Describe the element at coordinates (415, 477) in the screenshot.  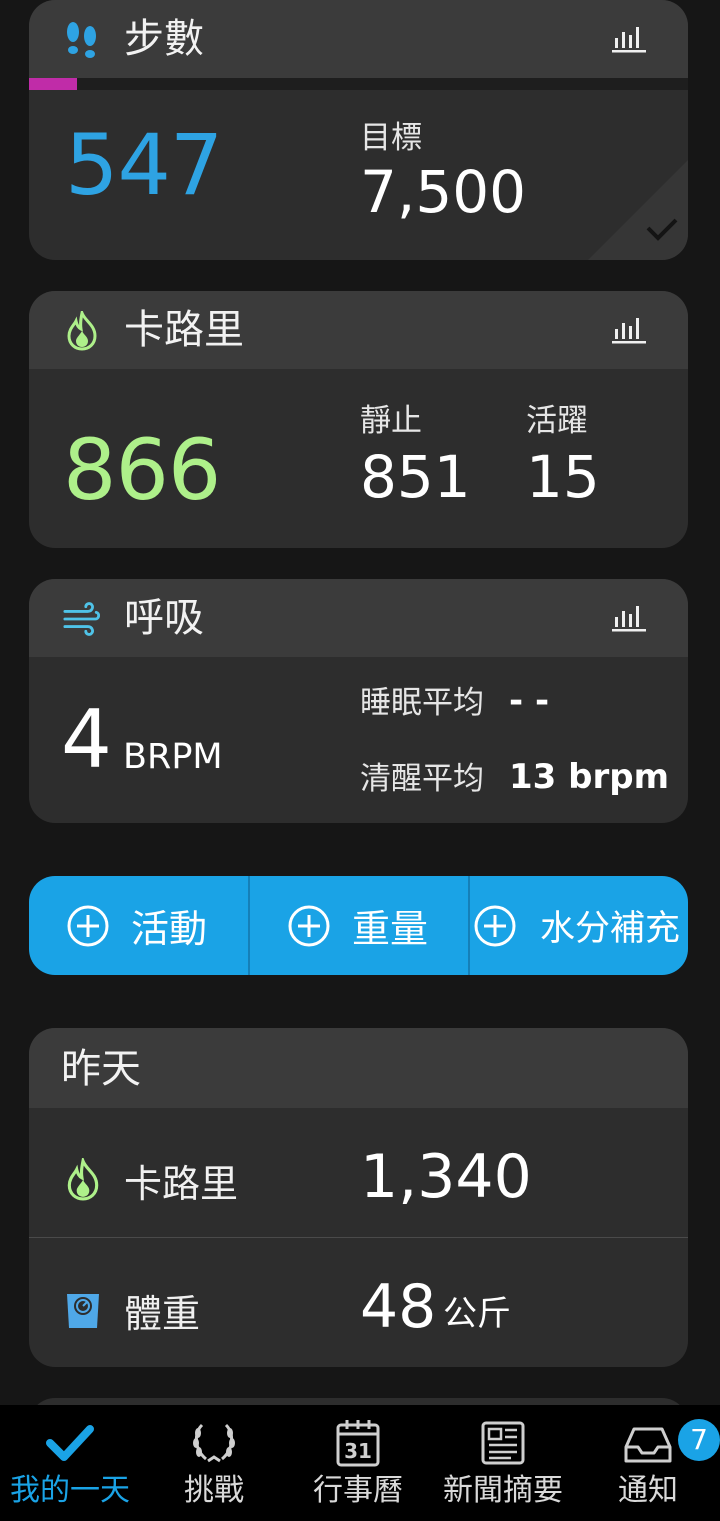
I see `resting-calories-value: 851` at that location.